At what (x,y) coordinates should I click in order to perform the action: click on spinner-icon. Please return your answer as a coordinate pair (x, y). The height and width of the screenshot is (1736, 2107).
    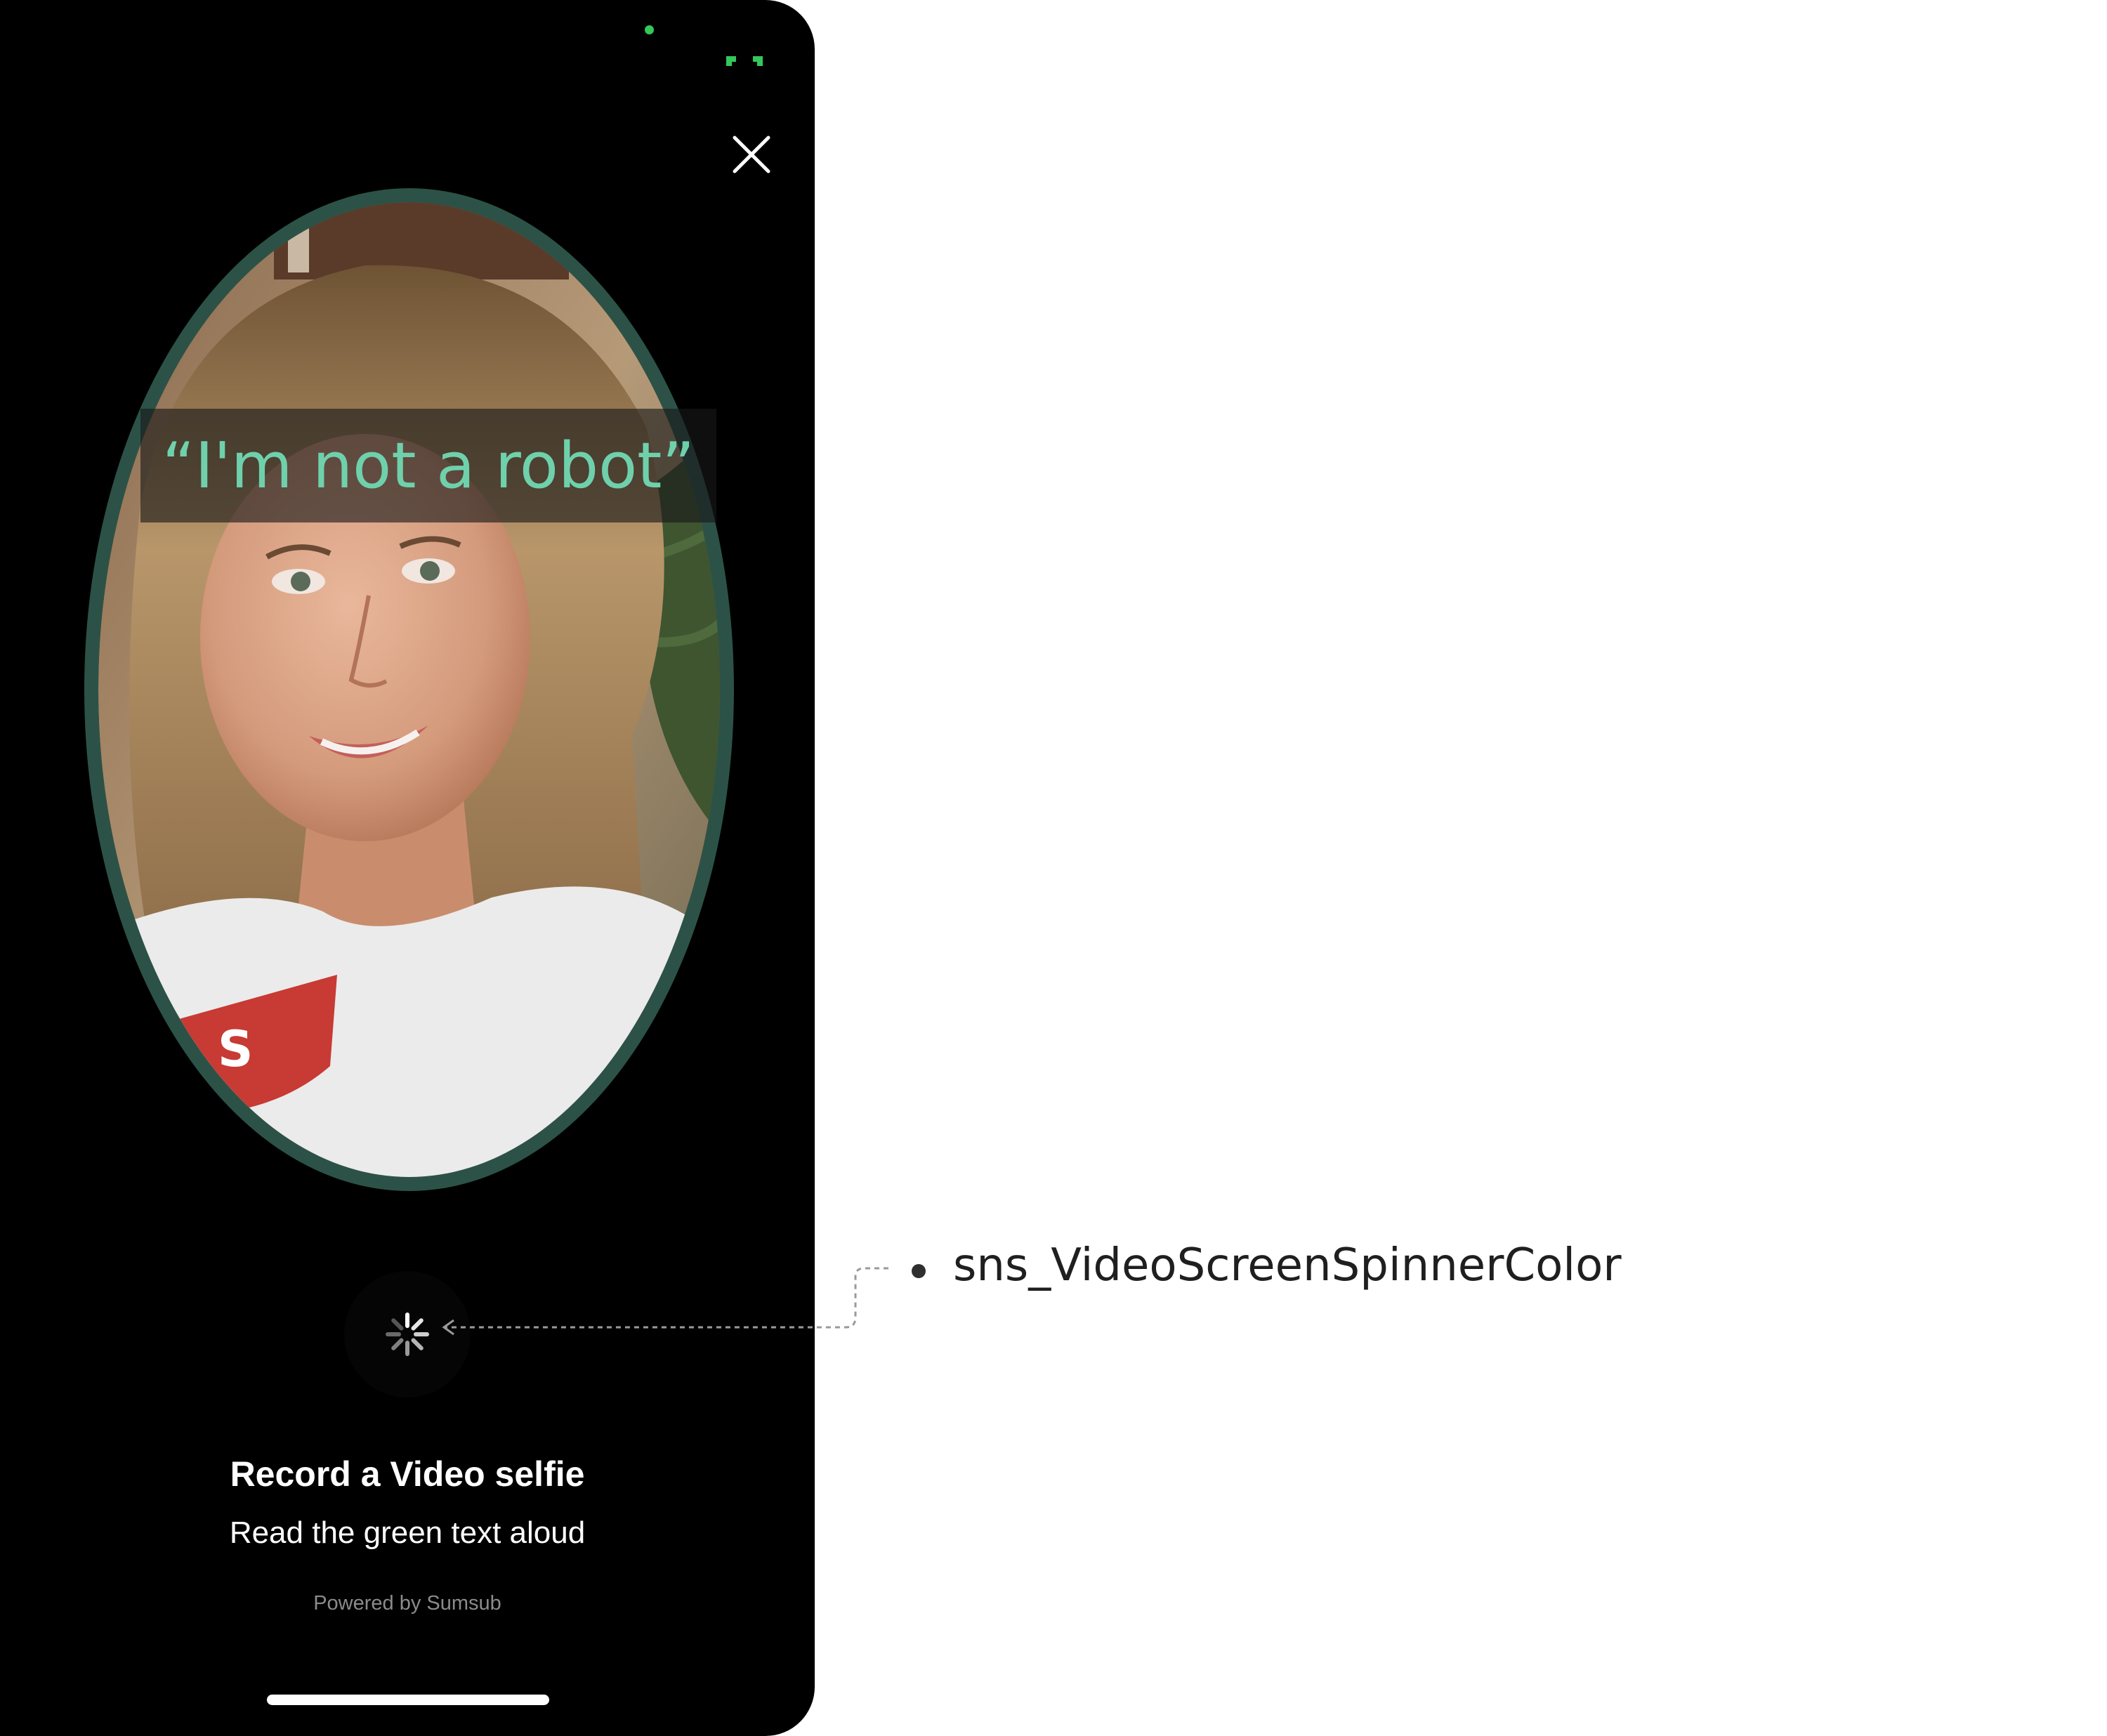
    Looking at the image, I should click on (407, 1334).